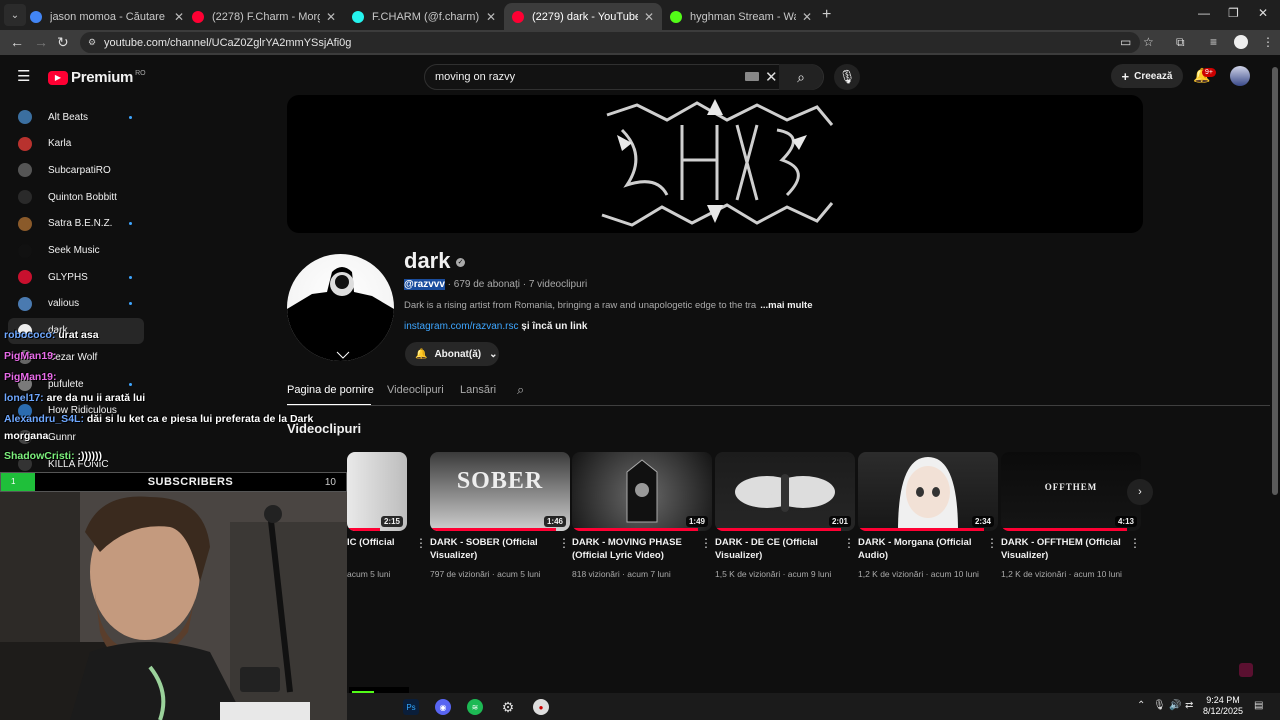 The width and height of the screenshot is (1280, 720). What do you see at coordinates (786, 305) in the screenshot?
I see `more-link: ...mai multe` at bounding box center [786, 305].